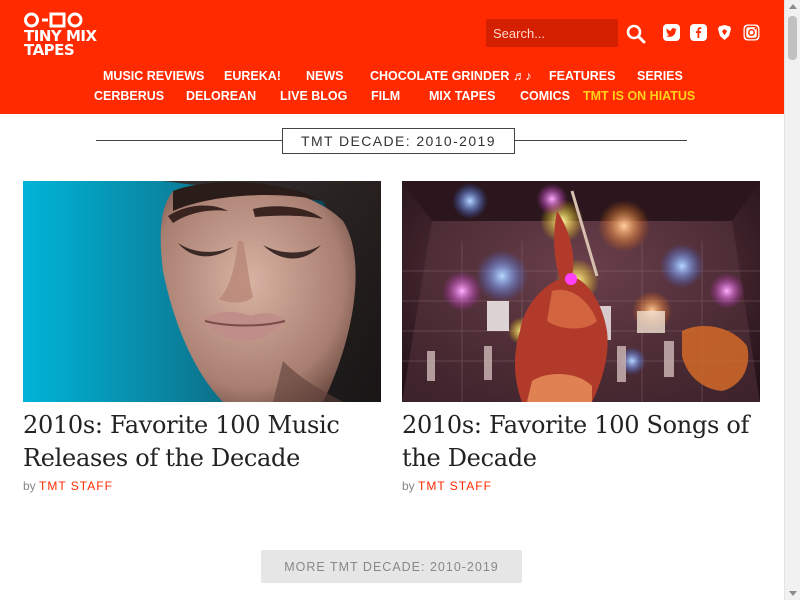 This screenshot has height=600, width=800. I want to click on card-byline-songs: by TMT STAFF, so click(447, 486).